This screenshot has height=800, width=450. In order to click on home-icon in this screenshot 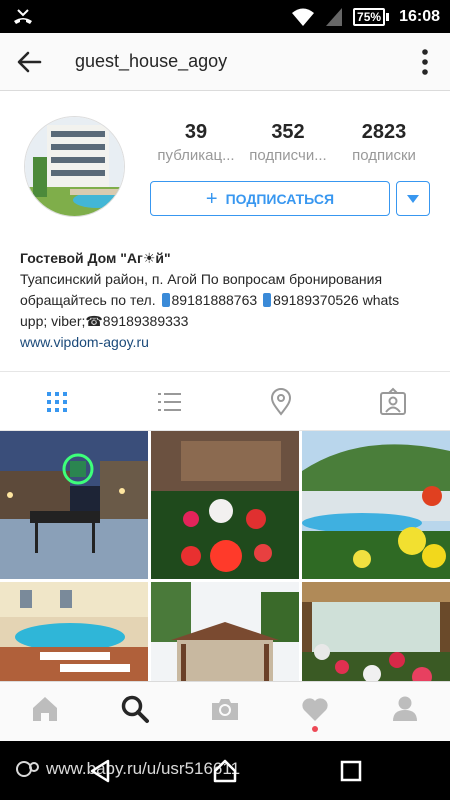, I will do `click(45, 709)`.